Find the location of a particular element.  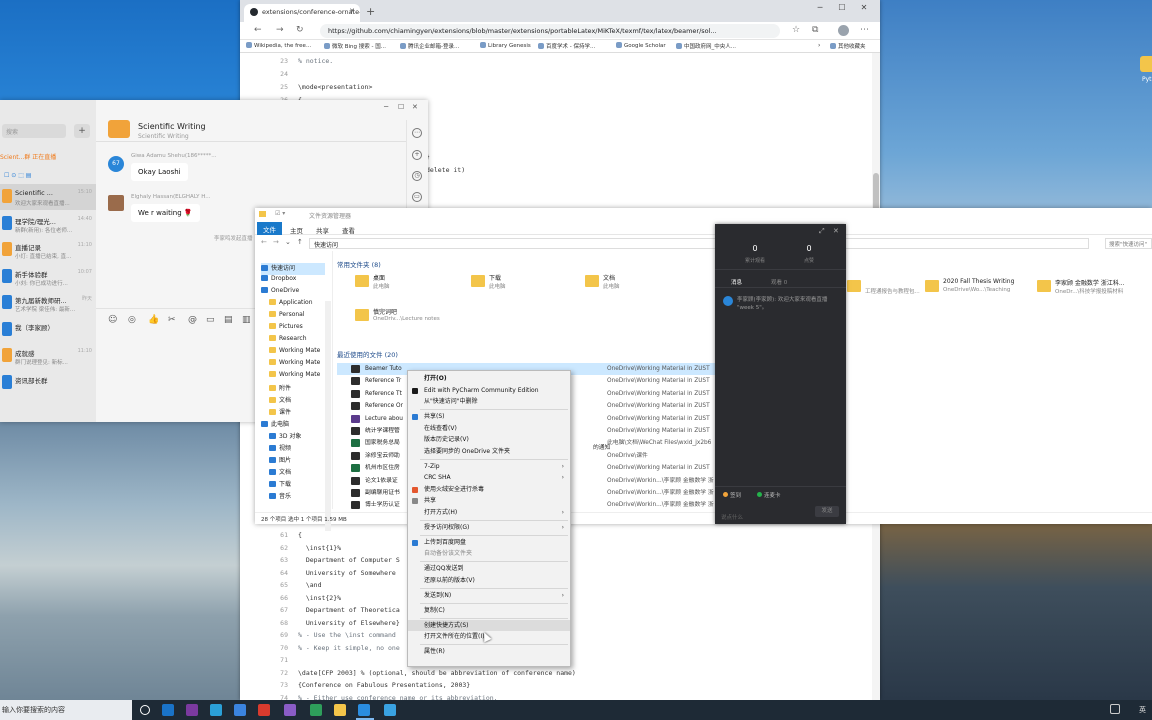

quick-access-folder: 下载 此电脑 is located at coordinates (526, 288).